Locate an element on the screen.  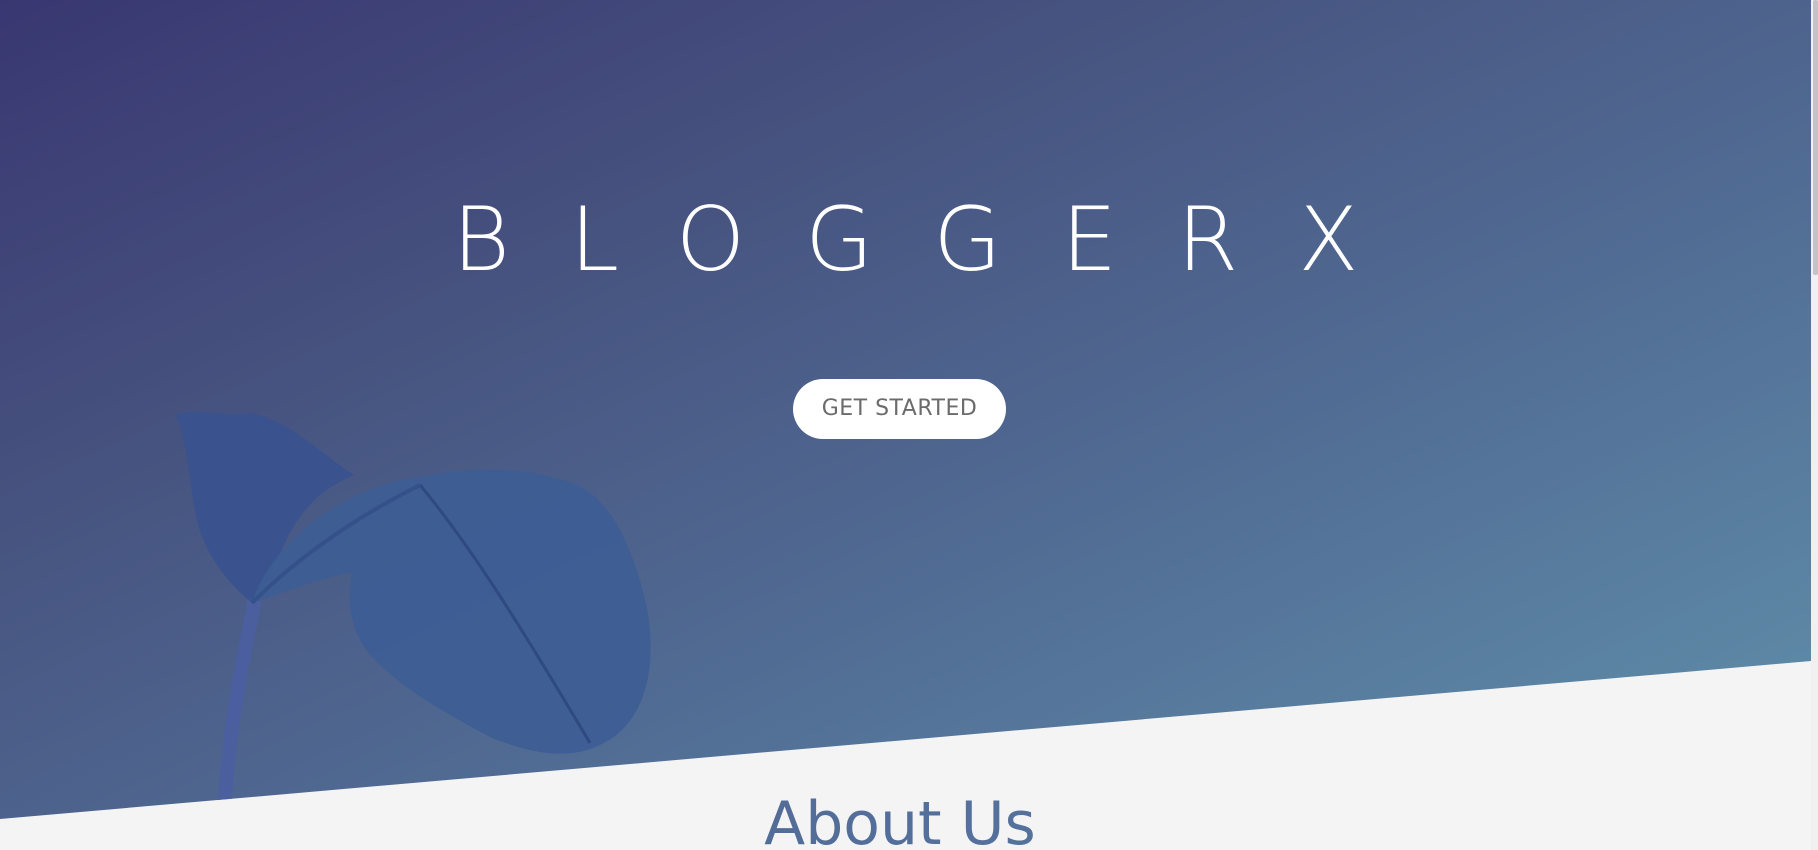
get-started-button: GET STARTED is located at coordinates (899, 409).